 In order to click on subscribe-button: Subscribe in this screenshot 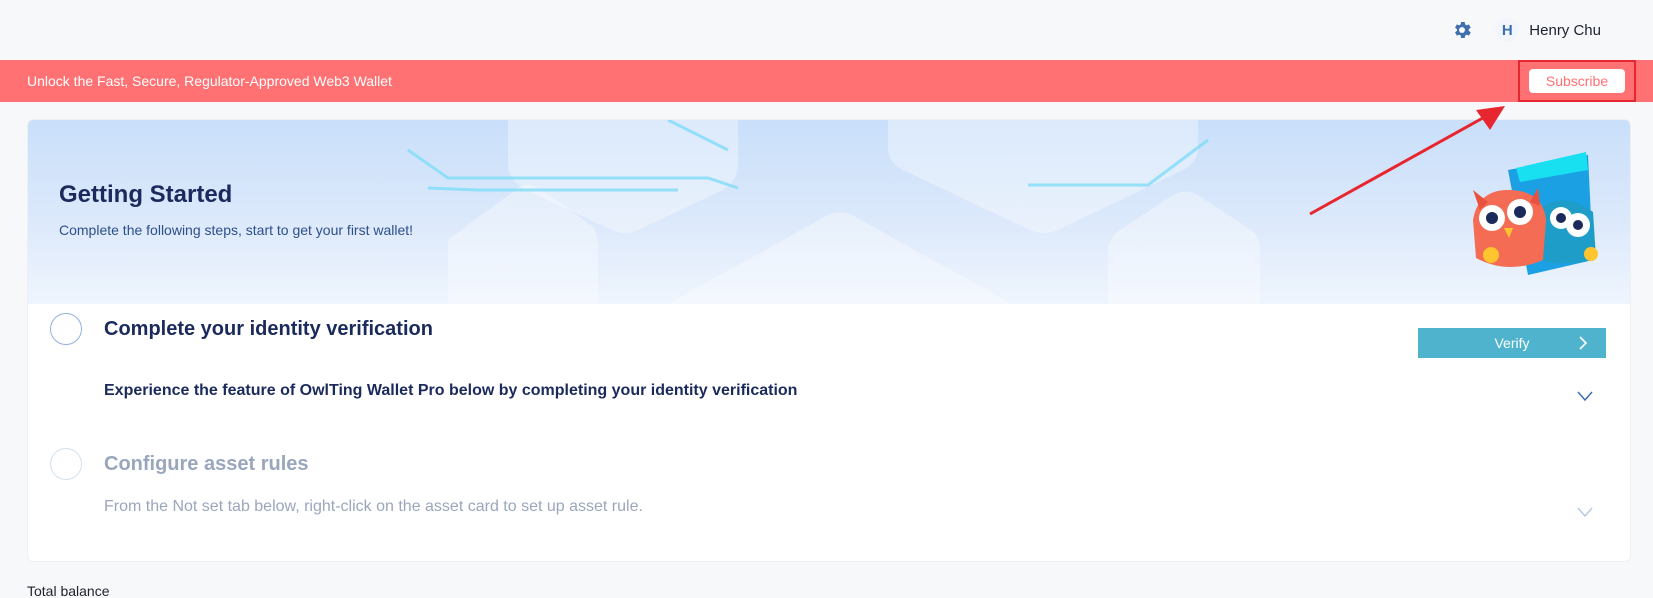, I will do `click(1577, 81)`.